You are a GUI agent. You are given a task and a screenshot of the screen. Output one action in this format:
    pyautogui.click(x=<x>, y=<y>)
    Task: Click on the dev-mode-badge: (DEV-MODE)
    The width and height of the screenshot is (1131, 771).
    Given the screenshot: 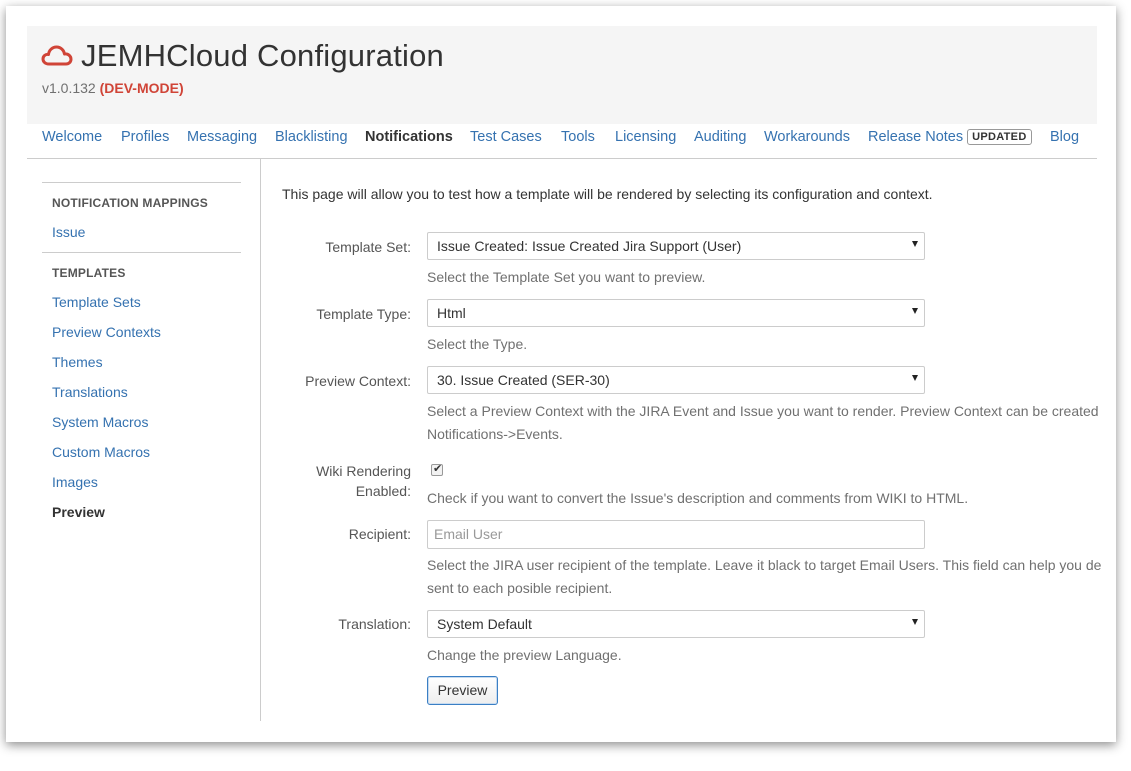 What is the action you would take?
    pyautogui.click(x=141, y=88)
    